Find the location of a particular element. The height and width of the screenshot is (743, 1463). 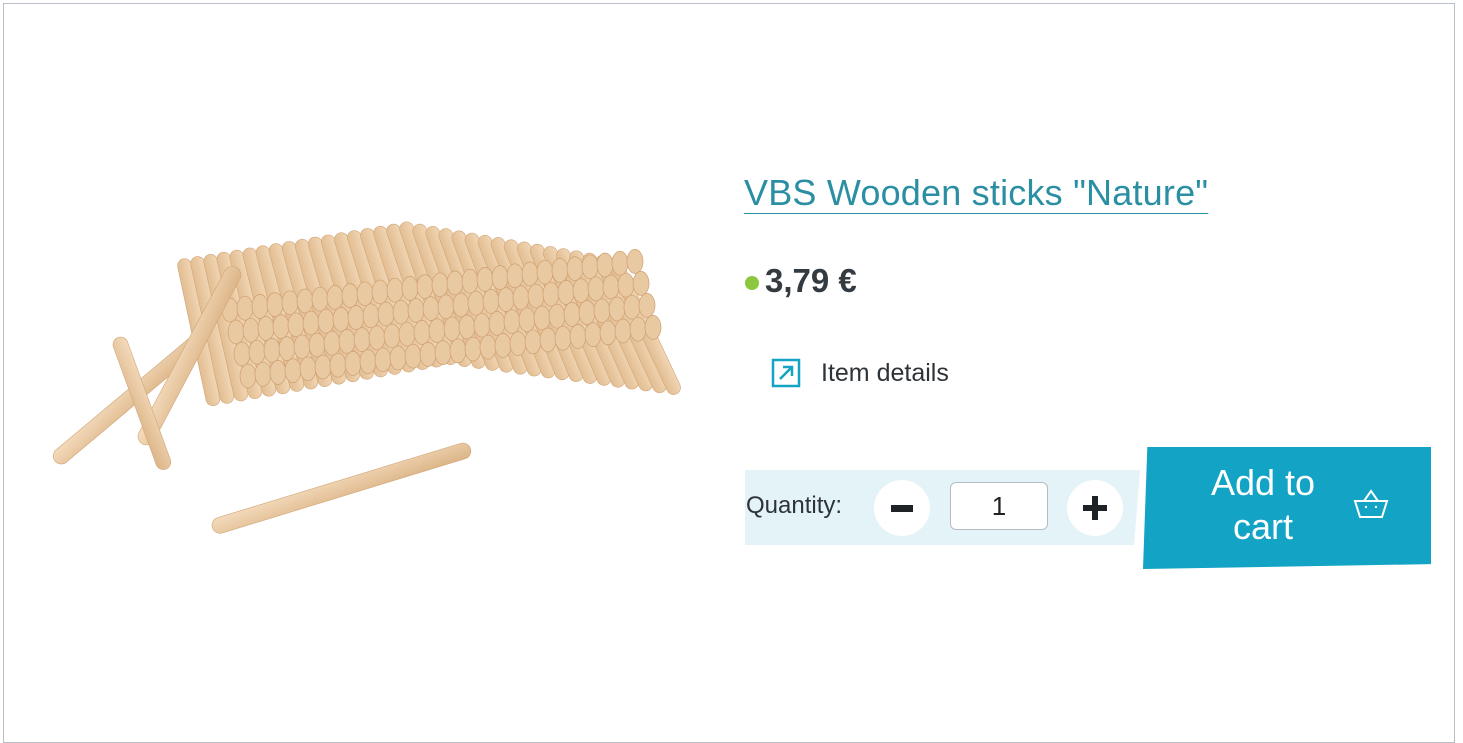

price-row: 3,79 € is located at coordinates (801, 281).